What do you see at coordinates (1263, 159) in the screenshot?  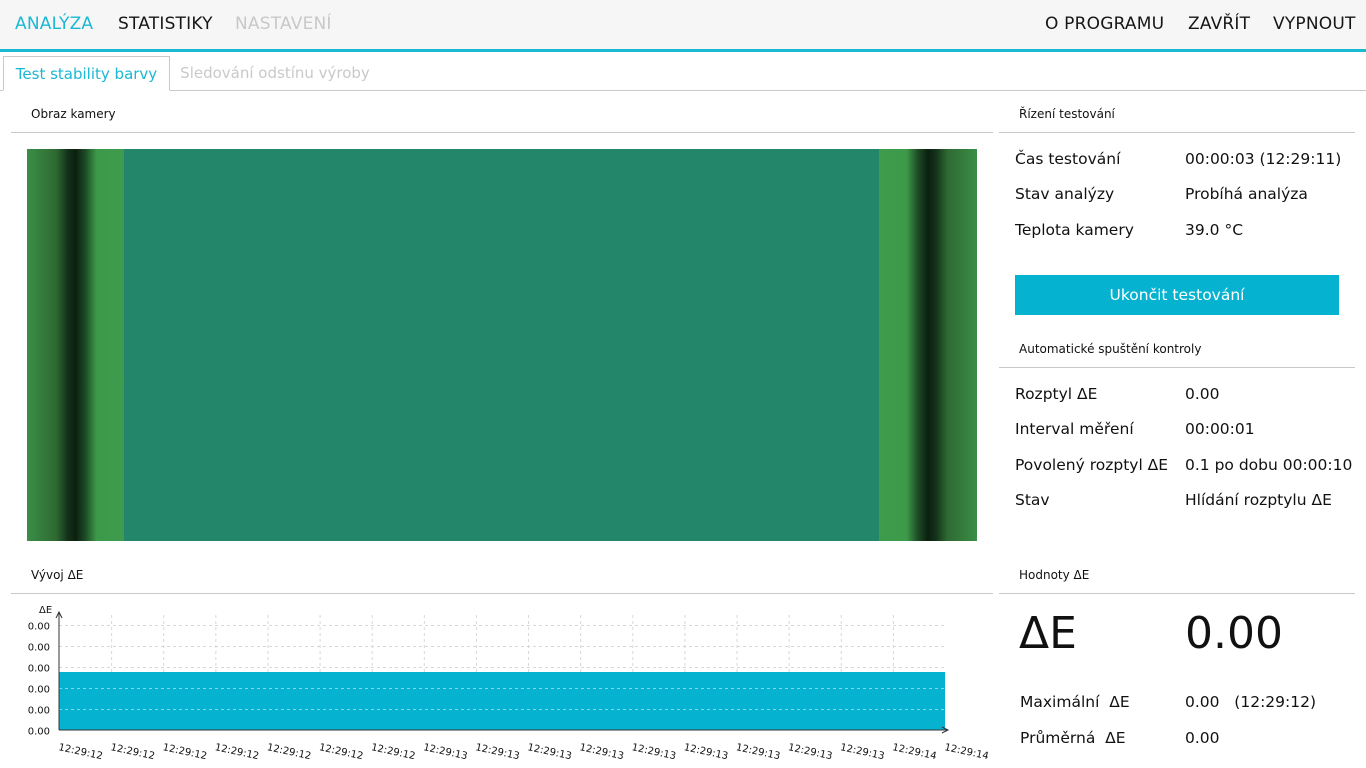 I see `test-time-value: 00:00:03 (12:29:11)` at bounding box center [1263, 159].